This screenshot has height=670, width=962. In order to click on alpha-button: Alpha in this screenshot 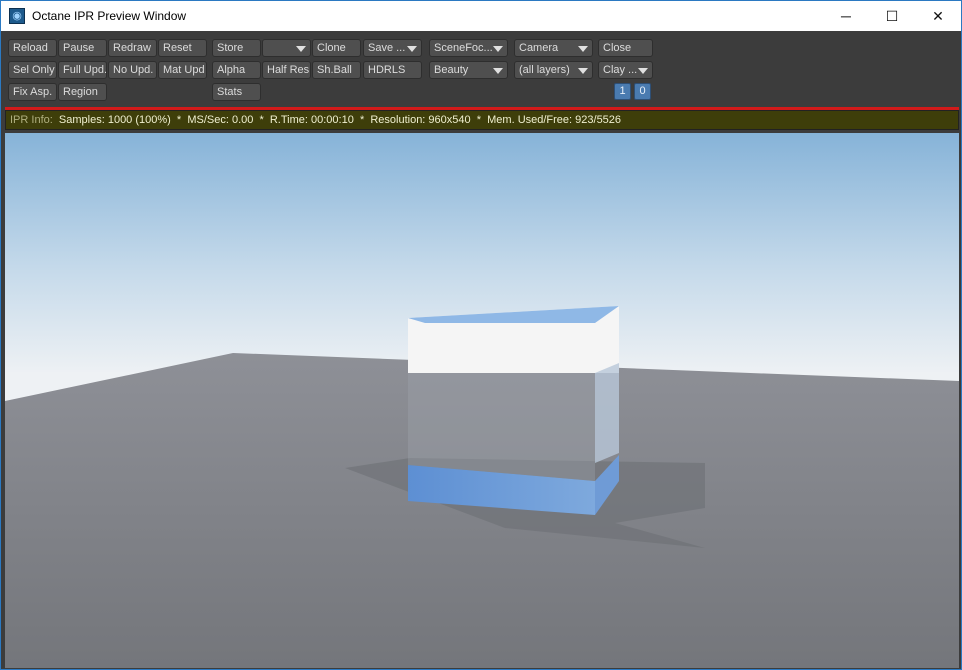, I will do `click(236, 70)`.